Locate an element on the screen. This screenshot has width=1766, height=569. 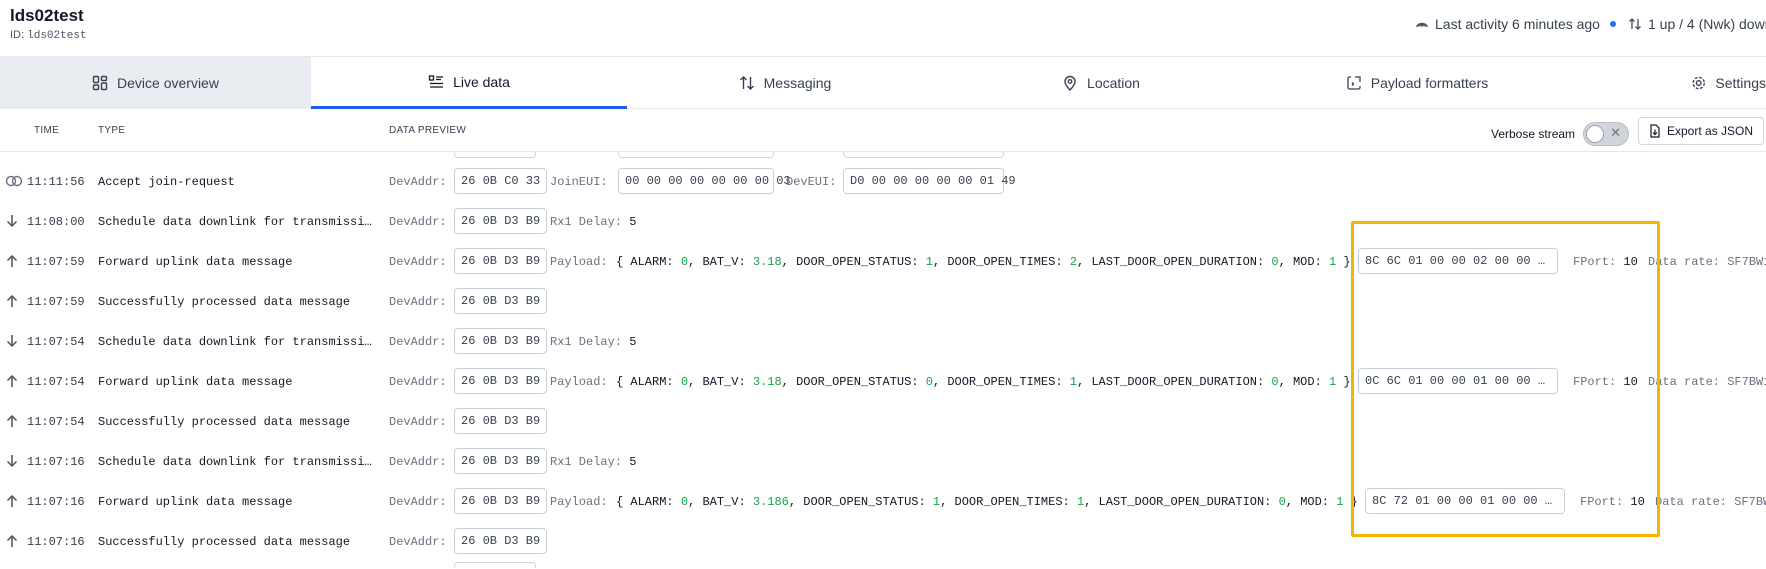
export-json-button: Export as JSON is located at coordinates (1701, 131).